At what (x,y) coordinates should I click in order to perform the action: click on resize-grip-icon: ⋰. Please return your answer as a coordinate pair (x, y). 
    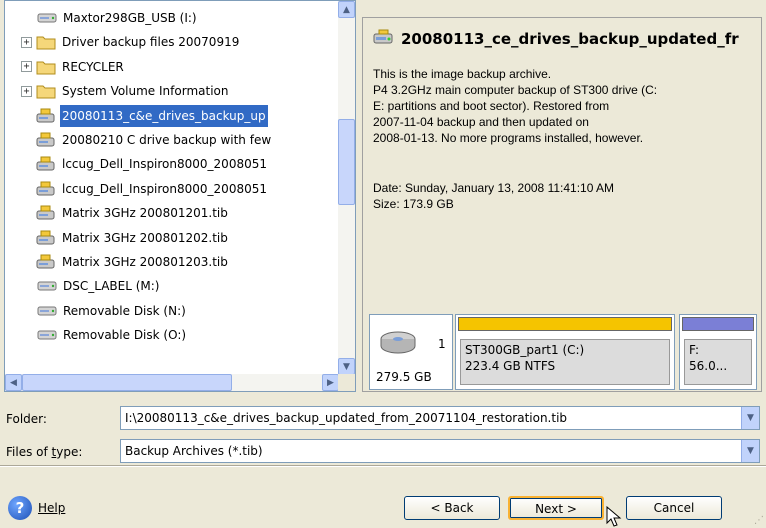
    Looking at the image, I should click on (759, 520).